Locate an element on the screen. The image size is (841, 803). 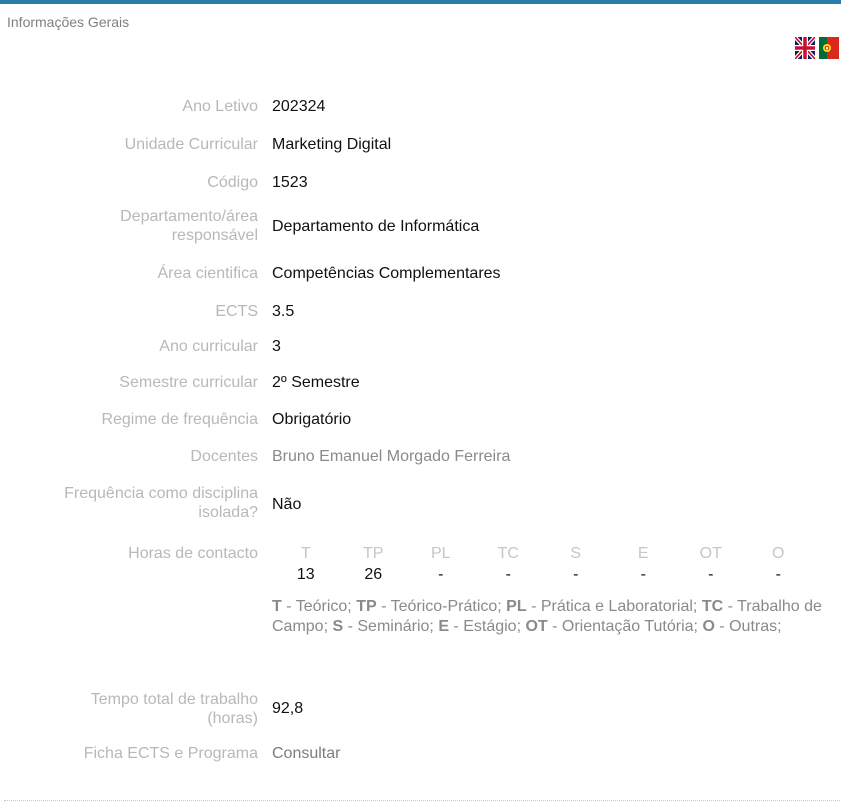
tempo-total-label-line1: Tempo total de trabalho is located at coordinates (174, 699).